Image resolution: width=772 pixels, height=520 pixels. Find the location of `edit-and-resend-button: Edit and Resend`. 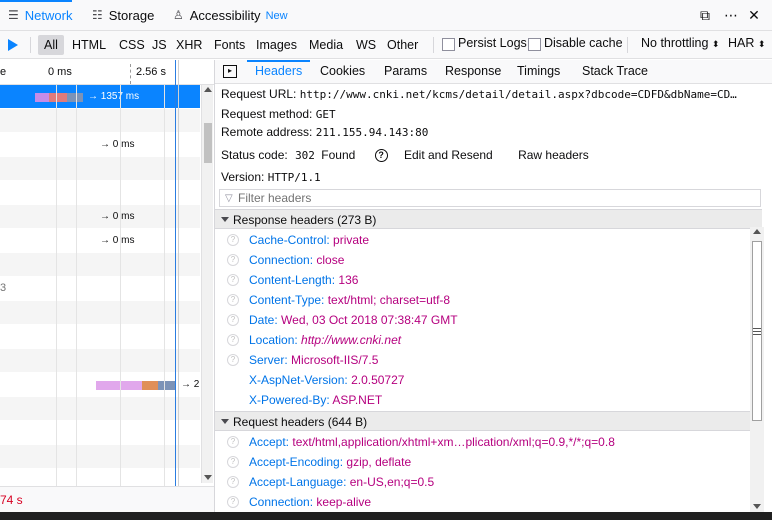

edit-and-resend-button: Edit and Resend is located at coordinates (448, 155).